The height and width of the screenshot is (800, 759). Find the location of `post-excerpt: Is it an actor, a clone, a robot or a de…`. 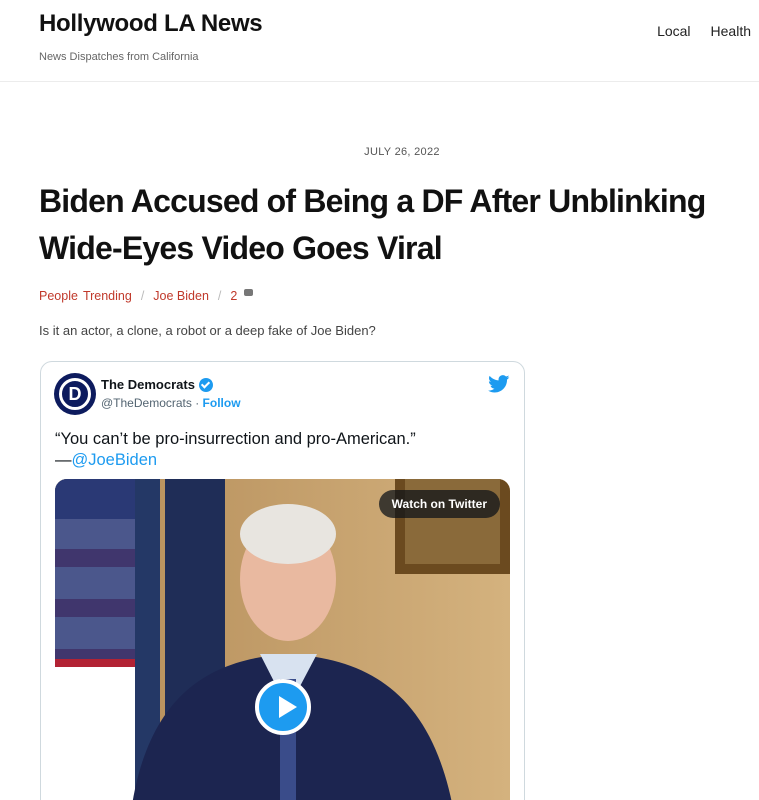

post-excerpt: Is it an actor, a clone, a robot or a de… is located at coordinates (207, 330).